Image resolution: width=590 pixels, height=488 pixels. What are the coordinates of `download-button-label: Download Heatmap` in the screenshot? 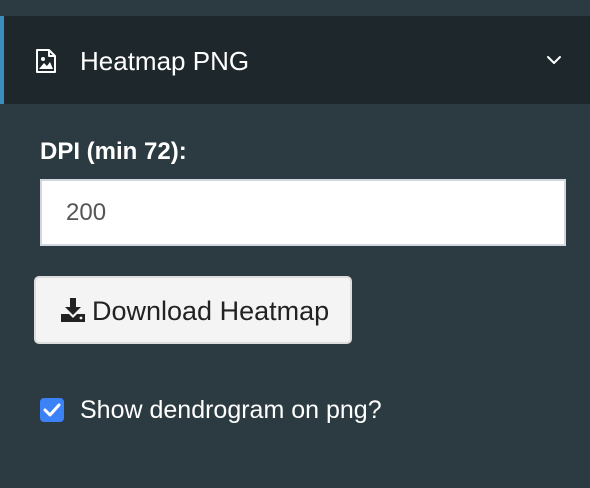 It's located at (211, 311).